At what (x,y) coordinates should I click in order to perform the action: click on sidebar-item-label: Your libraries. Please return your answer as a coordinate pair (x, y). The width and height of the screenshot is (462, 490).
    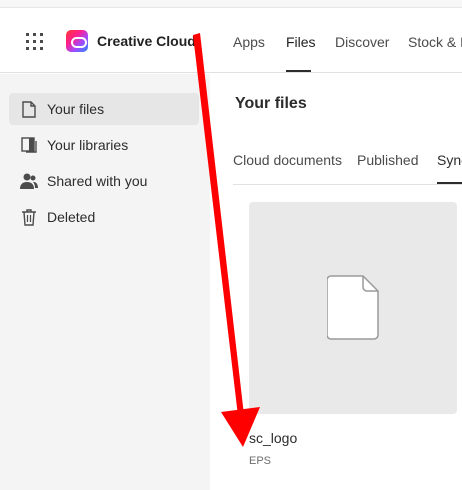
    Looking at the image, I should click on (88, 145).